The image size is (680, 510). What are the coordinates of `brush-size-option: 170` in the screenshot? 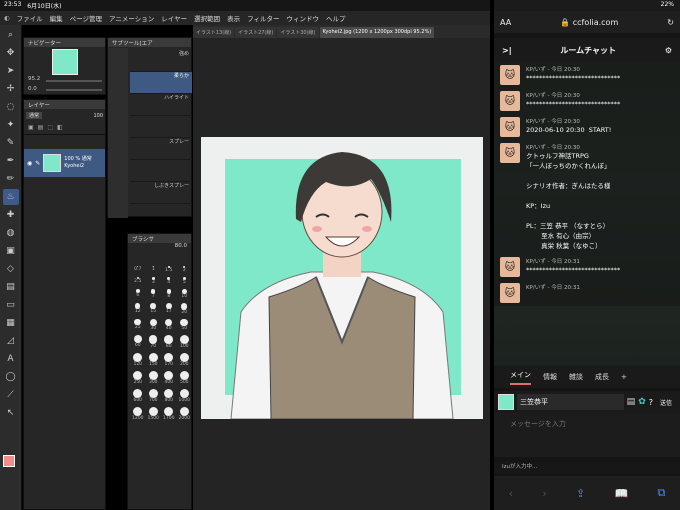 It's located at (169, 360).